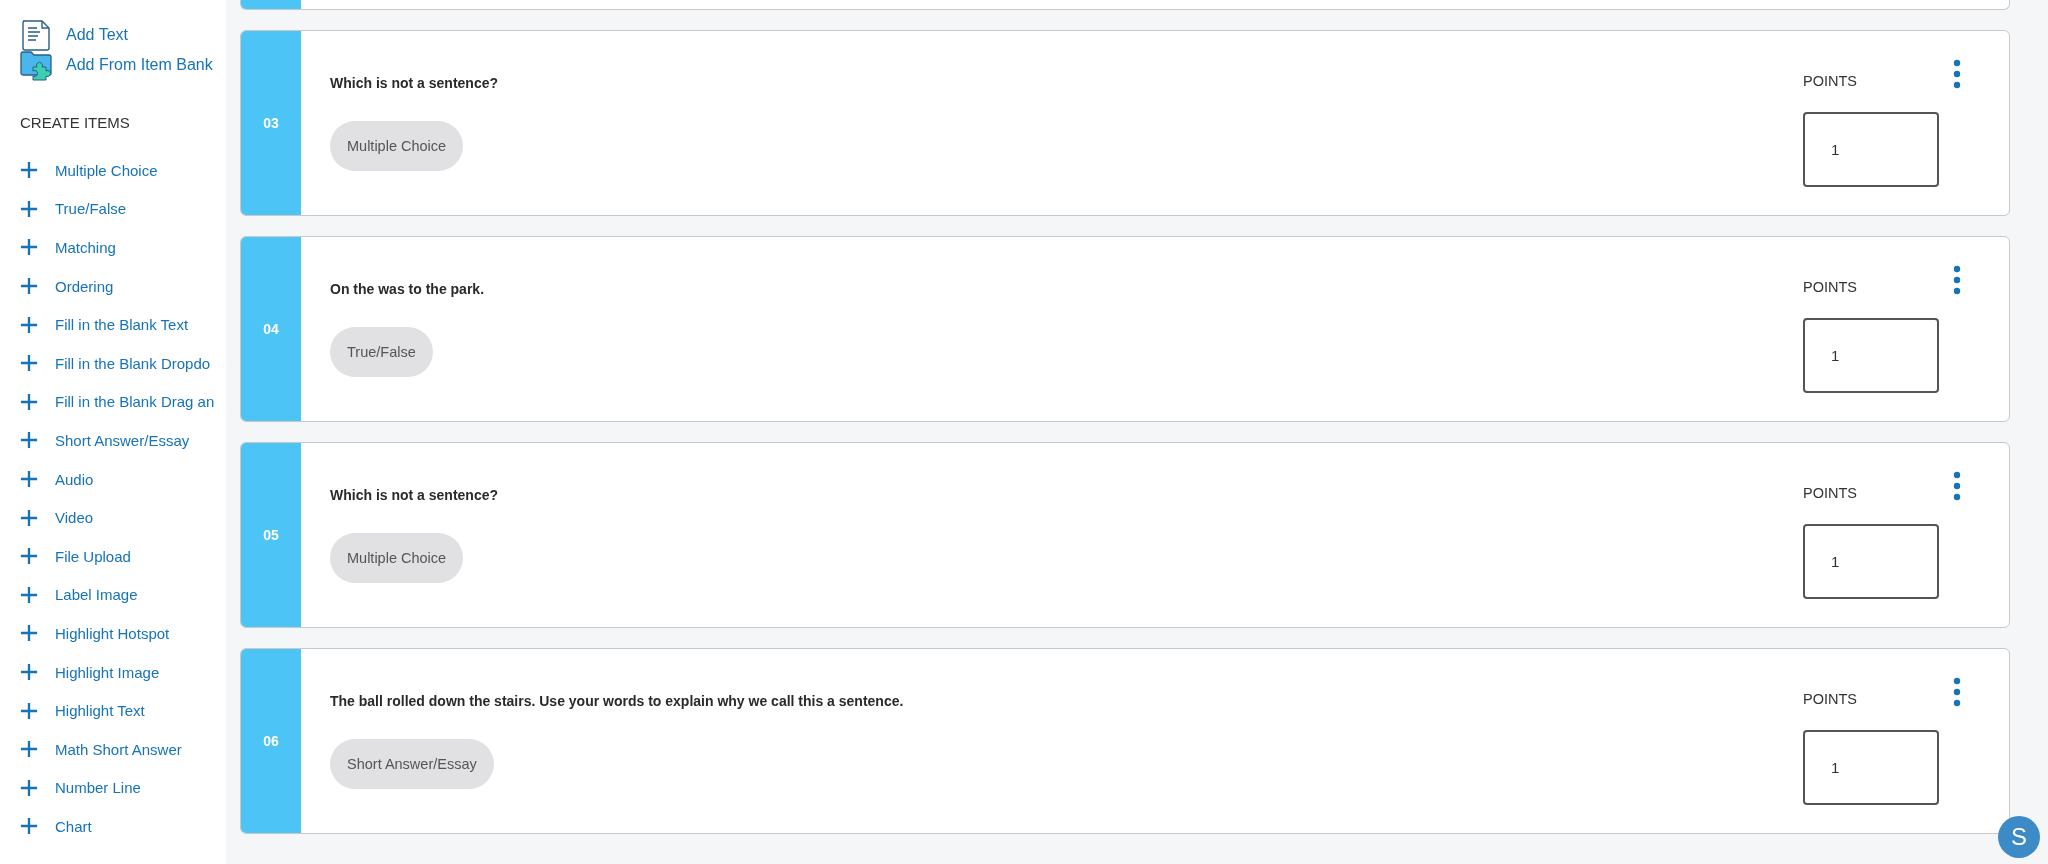 The image size is (2048, 864). What do you see at coordinates (123, 479) in the screenshot?
I see `create-item-link: Audio` at bounding box center [123, 479].